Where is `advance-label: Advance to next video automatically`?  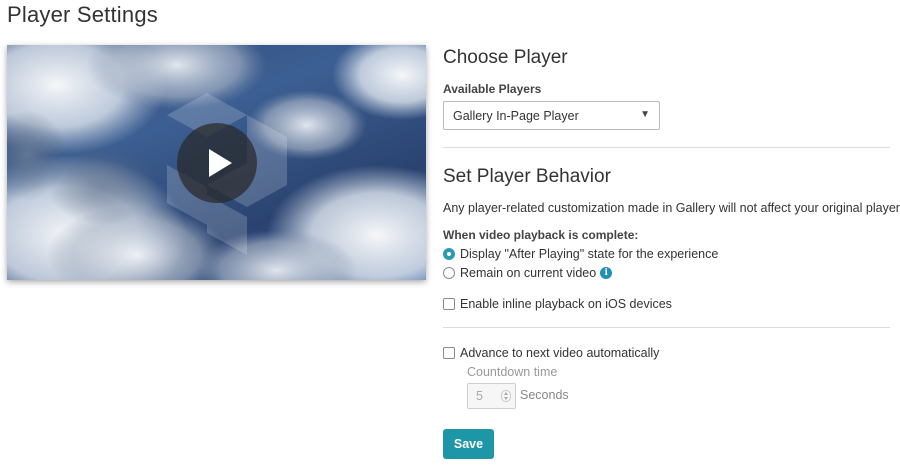
advance-label: Advance to next video automatically is located at coordinates (560, 353).